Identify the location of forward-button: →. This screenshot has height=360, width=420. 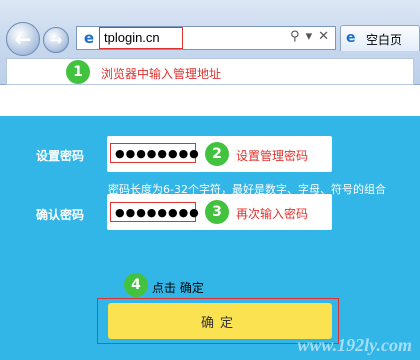
(56, 40).